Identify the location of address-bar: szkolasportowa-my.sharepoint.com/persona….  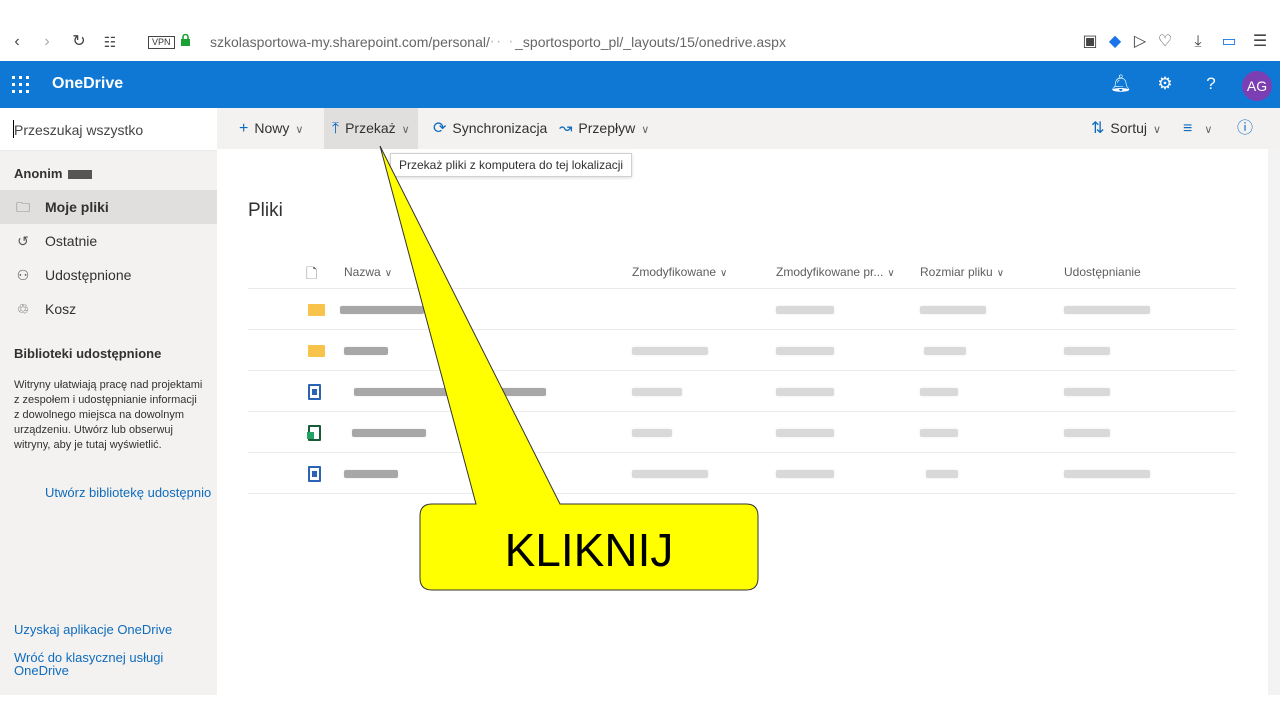
(498, 42).